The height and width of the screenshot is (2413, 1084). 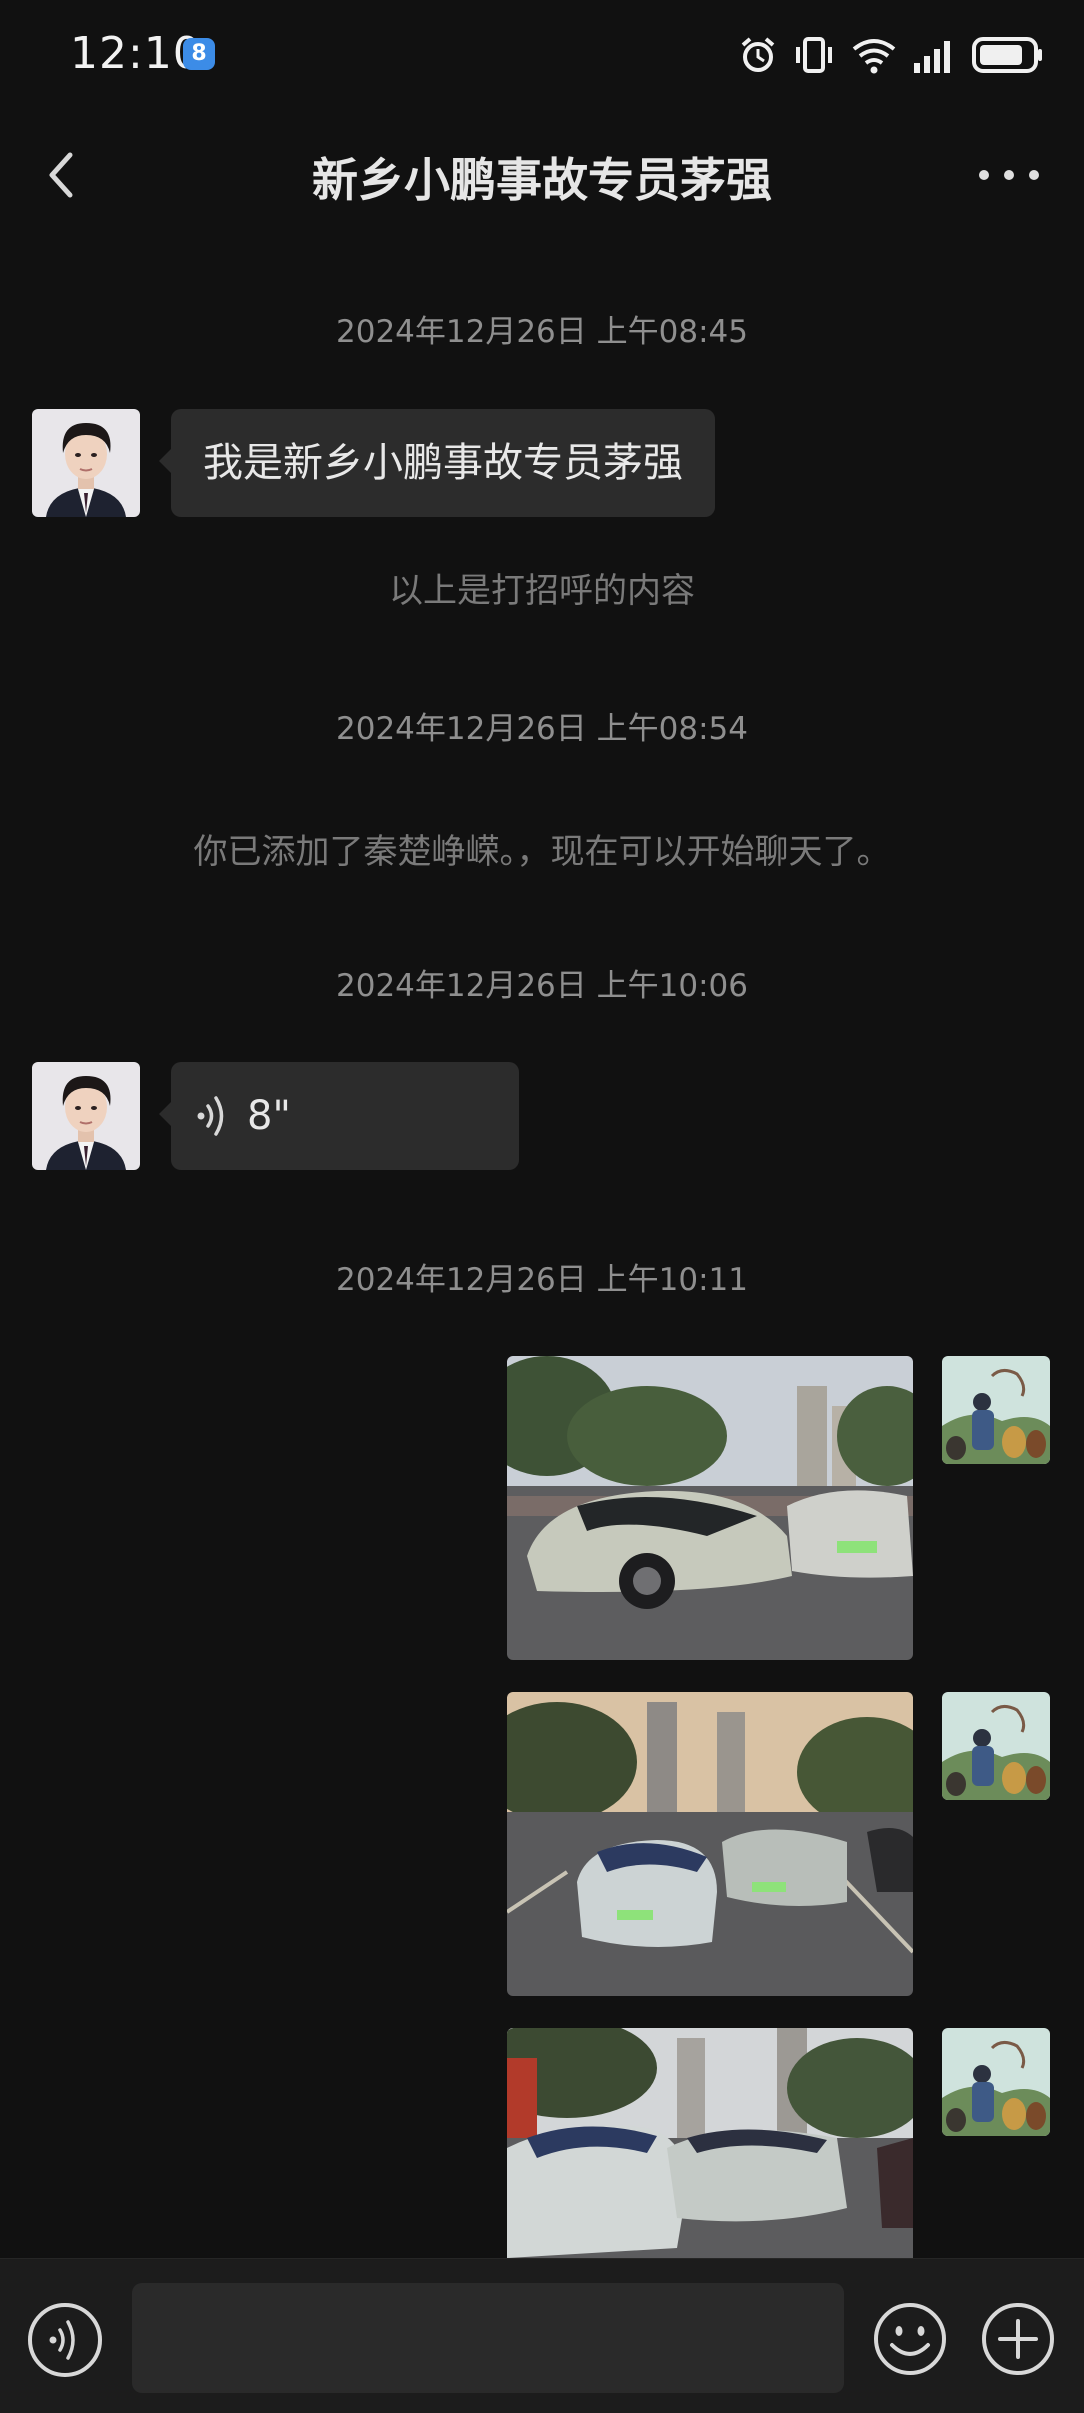 I want to click on wifi-icon, so click(x=874, y=56).